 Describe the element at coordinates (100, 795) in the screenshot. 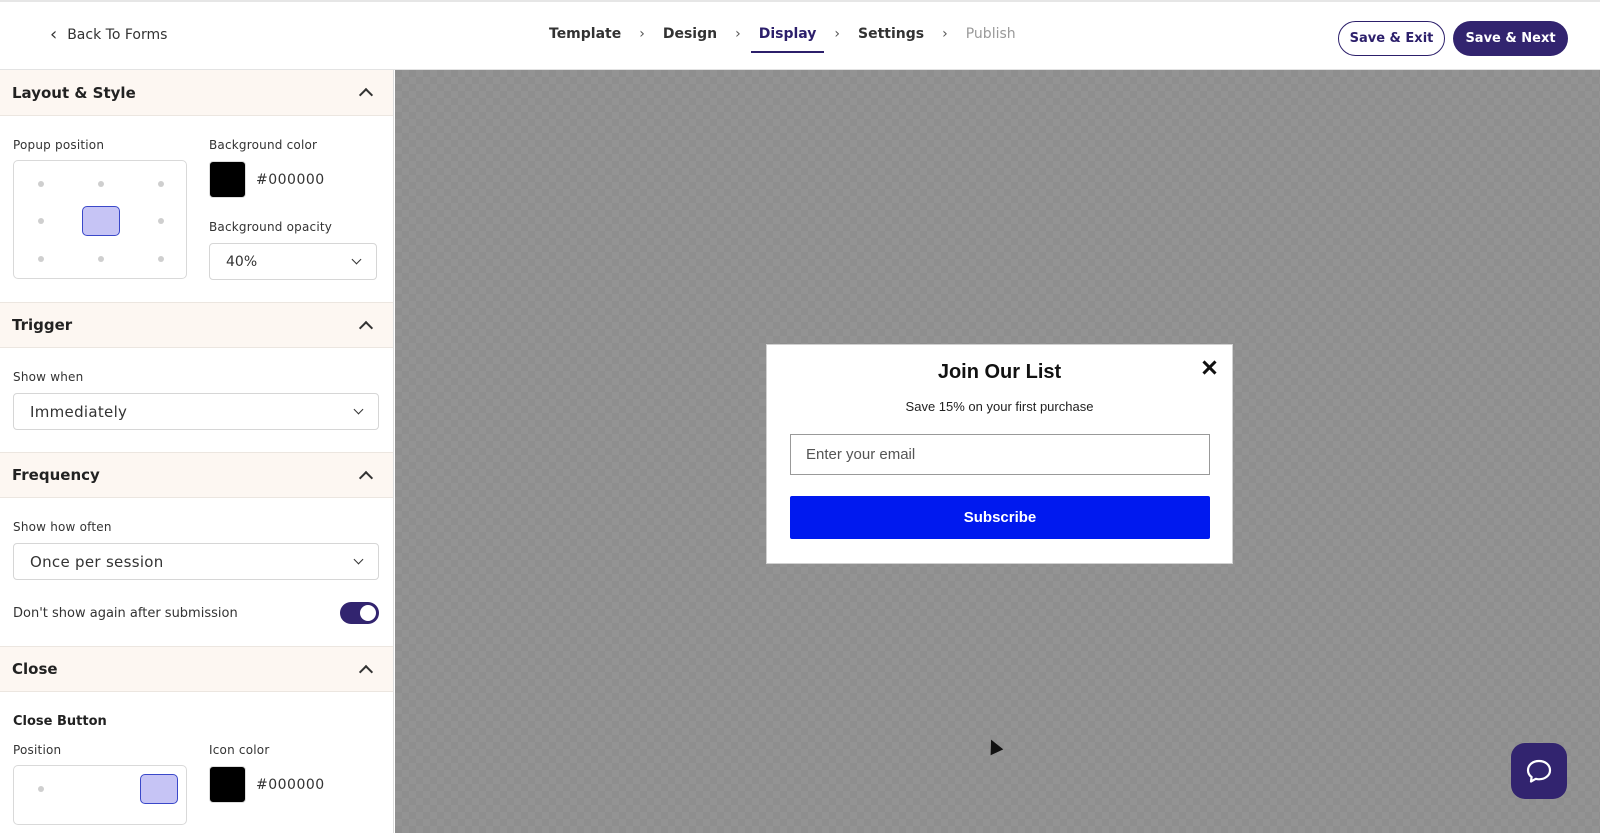

I see `close-position-picker` at that location.